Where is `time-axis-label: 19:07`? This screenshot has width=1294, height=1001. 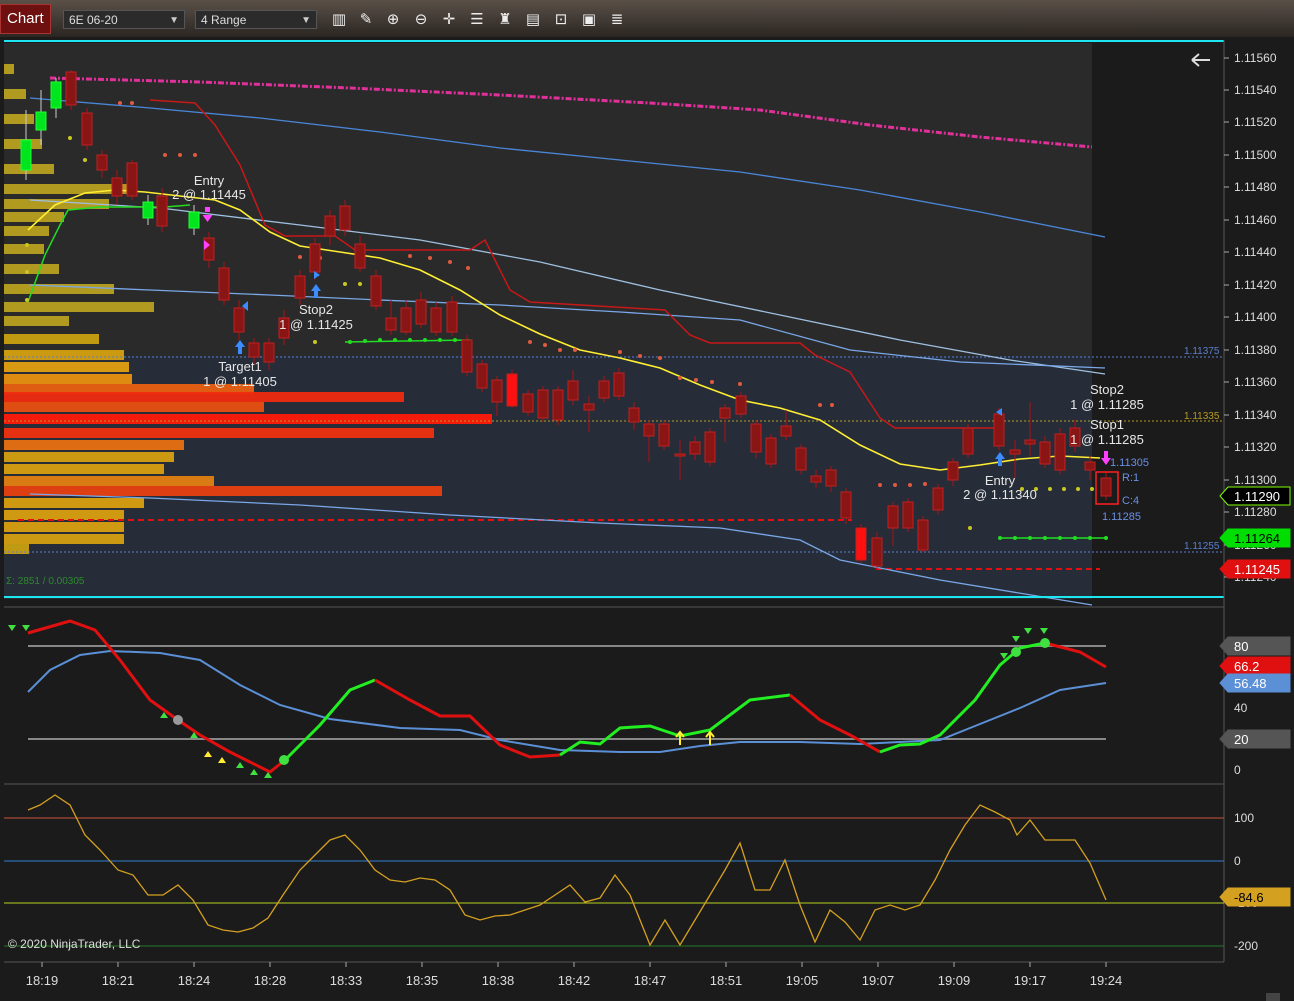 time-axis-label: 19:07 is located at coordinates (878, 980).